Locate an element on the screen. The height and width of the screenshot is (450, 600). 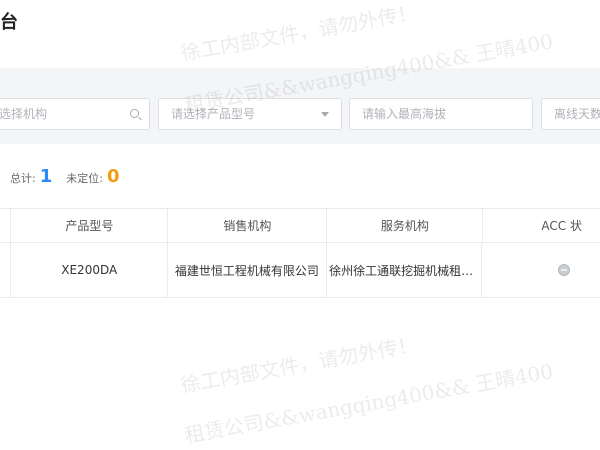
search-icon is located at coordinates (134, 113).